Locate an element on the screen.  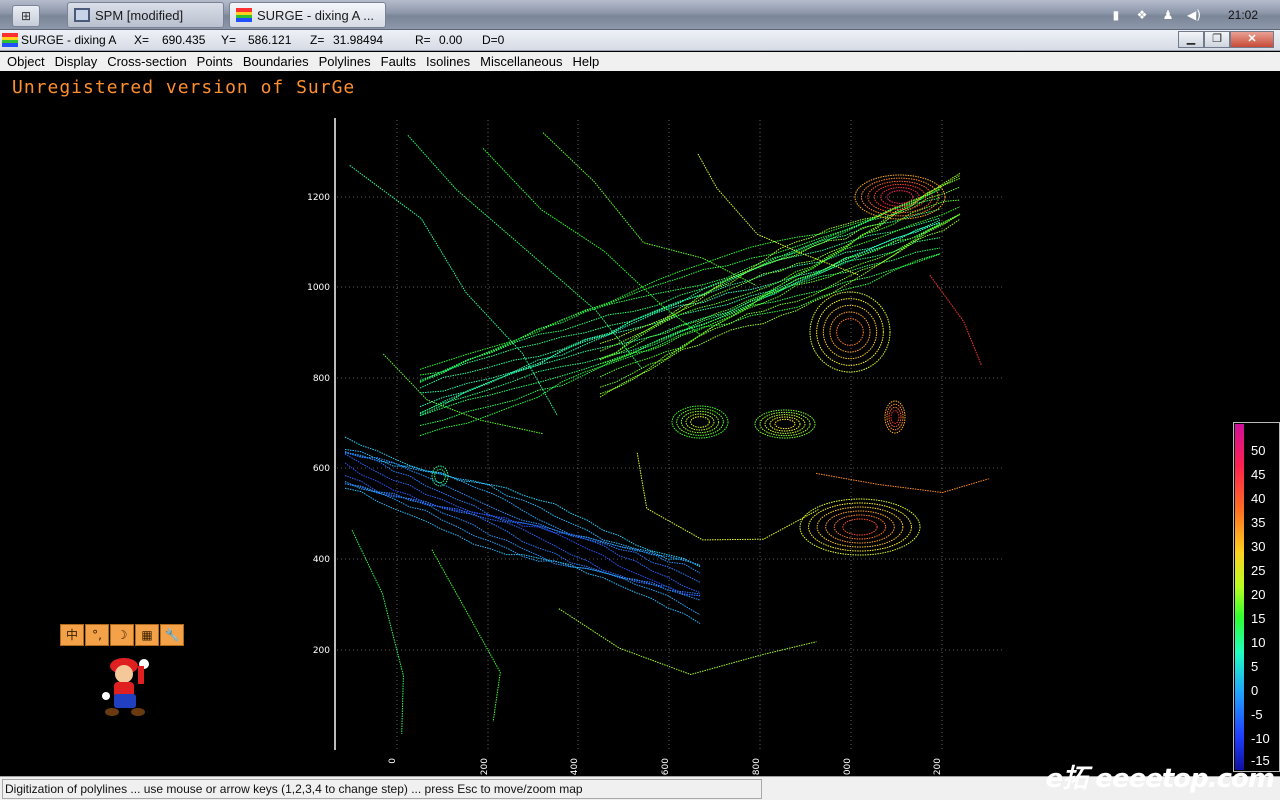
minimize-icon: ▁ is located at coordinates (1191, 39).